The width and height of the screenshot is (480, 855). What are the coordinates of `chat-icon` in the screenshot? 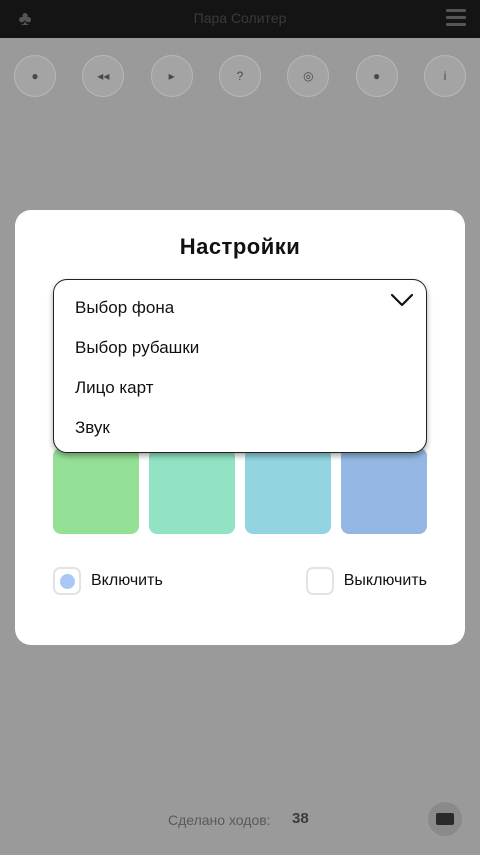 It's located at (445, 819).